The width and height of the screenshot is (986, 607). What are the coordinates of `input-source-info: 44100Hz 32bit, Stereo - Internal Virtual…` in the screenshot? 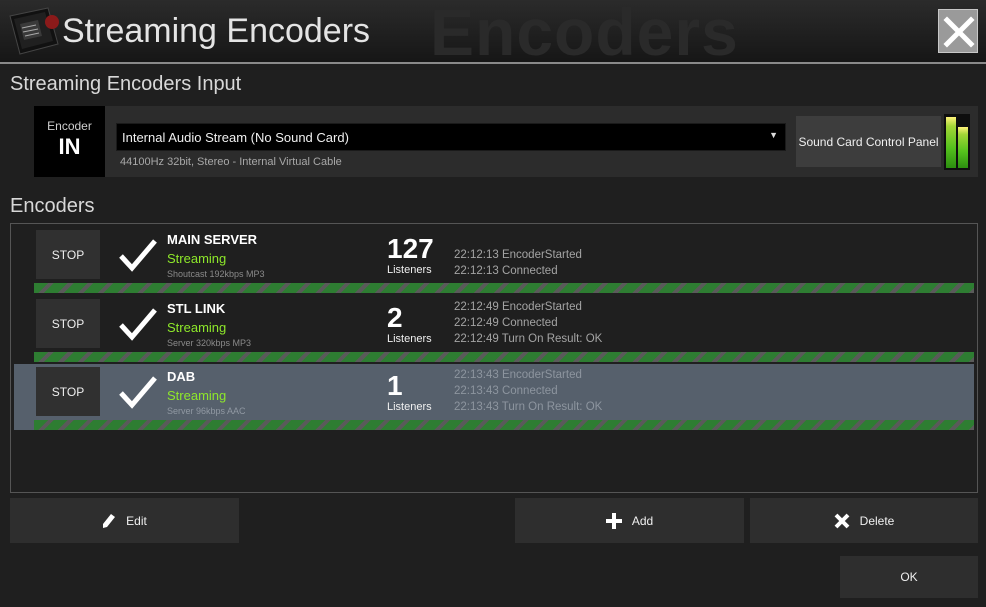 It's located at (231, 162).